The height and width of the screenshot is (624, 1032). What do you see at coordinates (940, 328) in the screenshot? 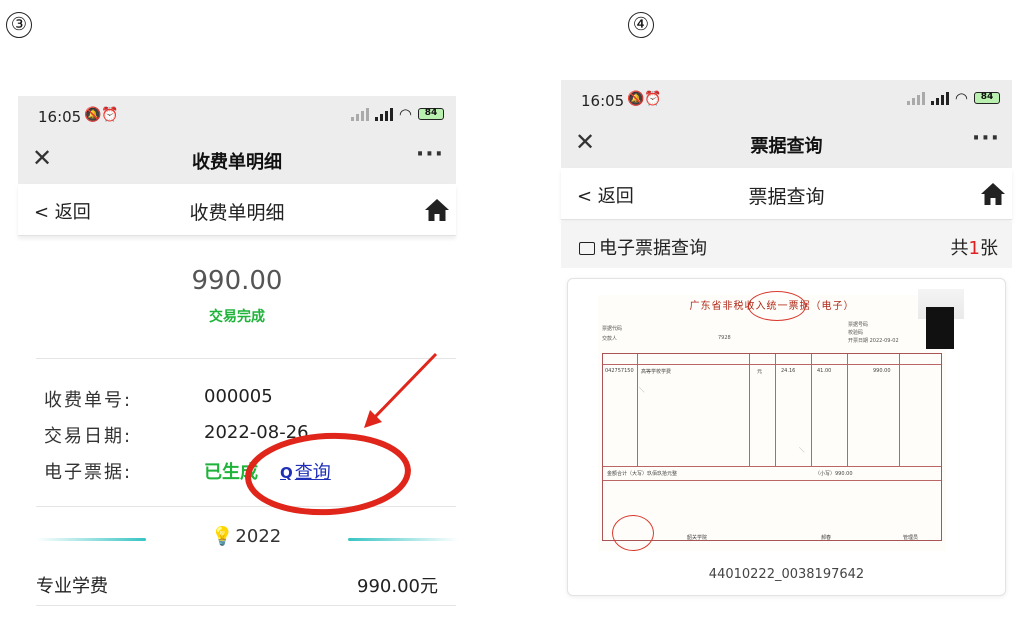
I see `qr-code` at bounding box center [940, 328].